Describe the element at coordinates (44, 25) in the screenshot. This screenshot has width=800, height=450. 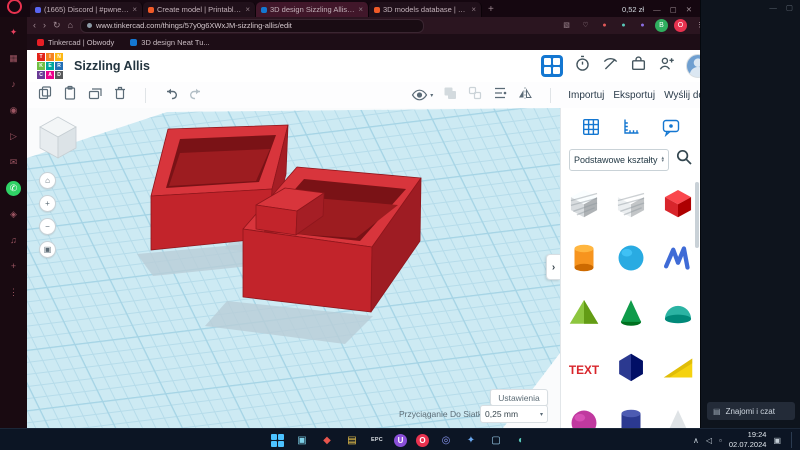
I see `forward-icon: ›` at that location.